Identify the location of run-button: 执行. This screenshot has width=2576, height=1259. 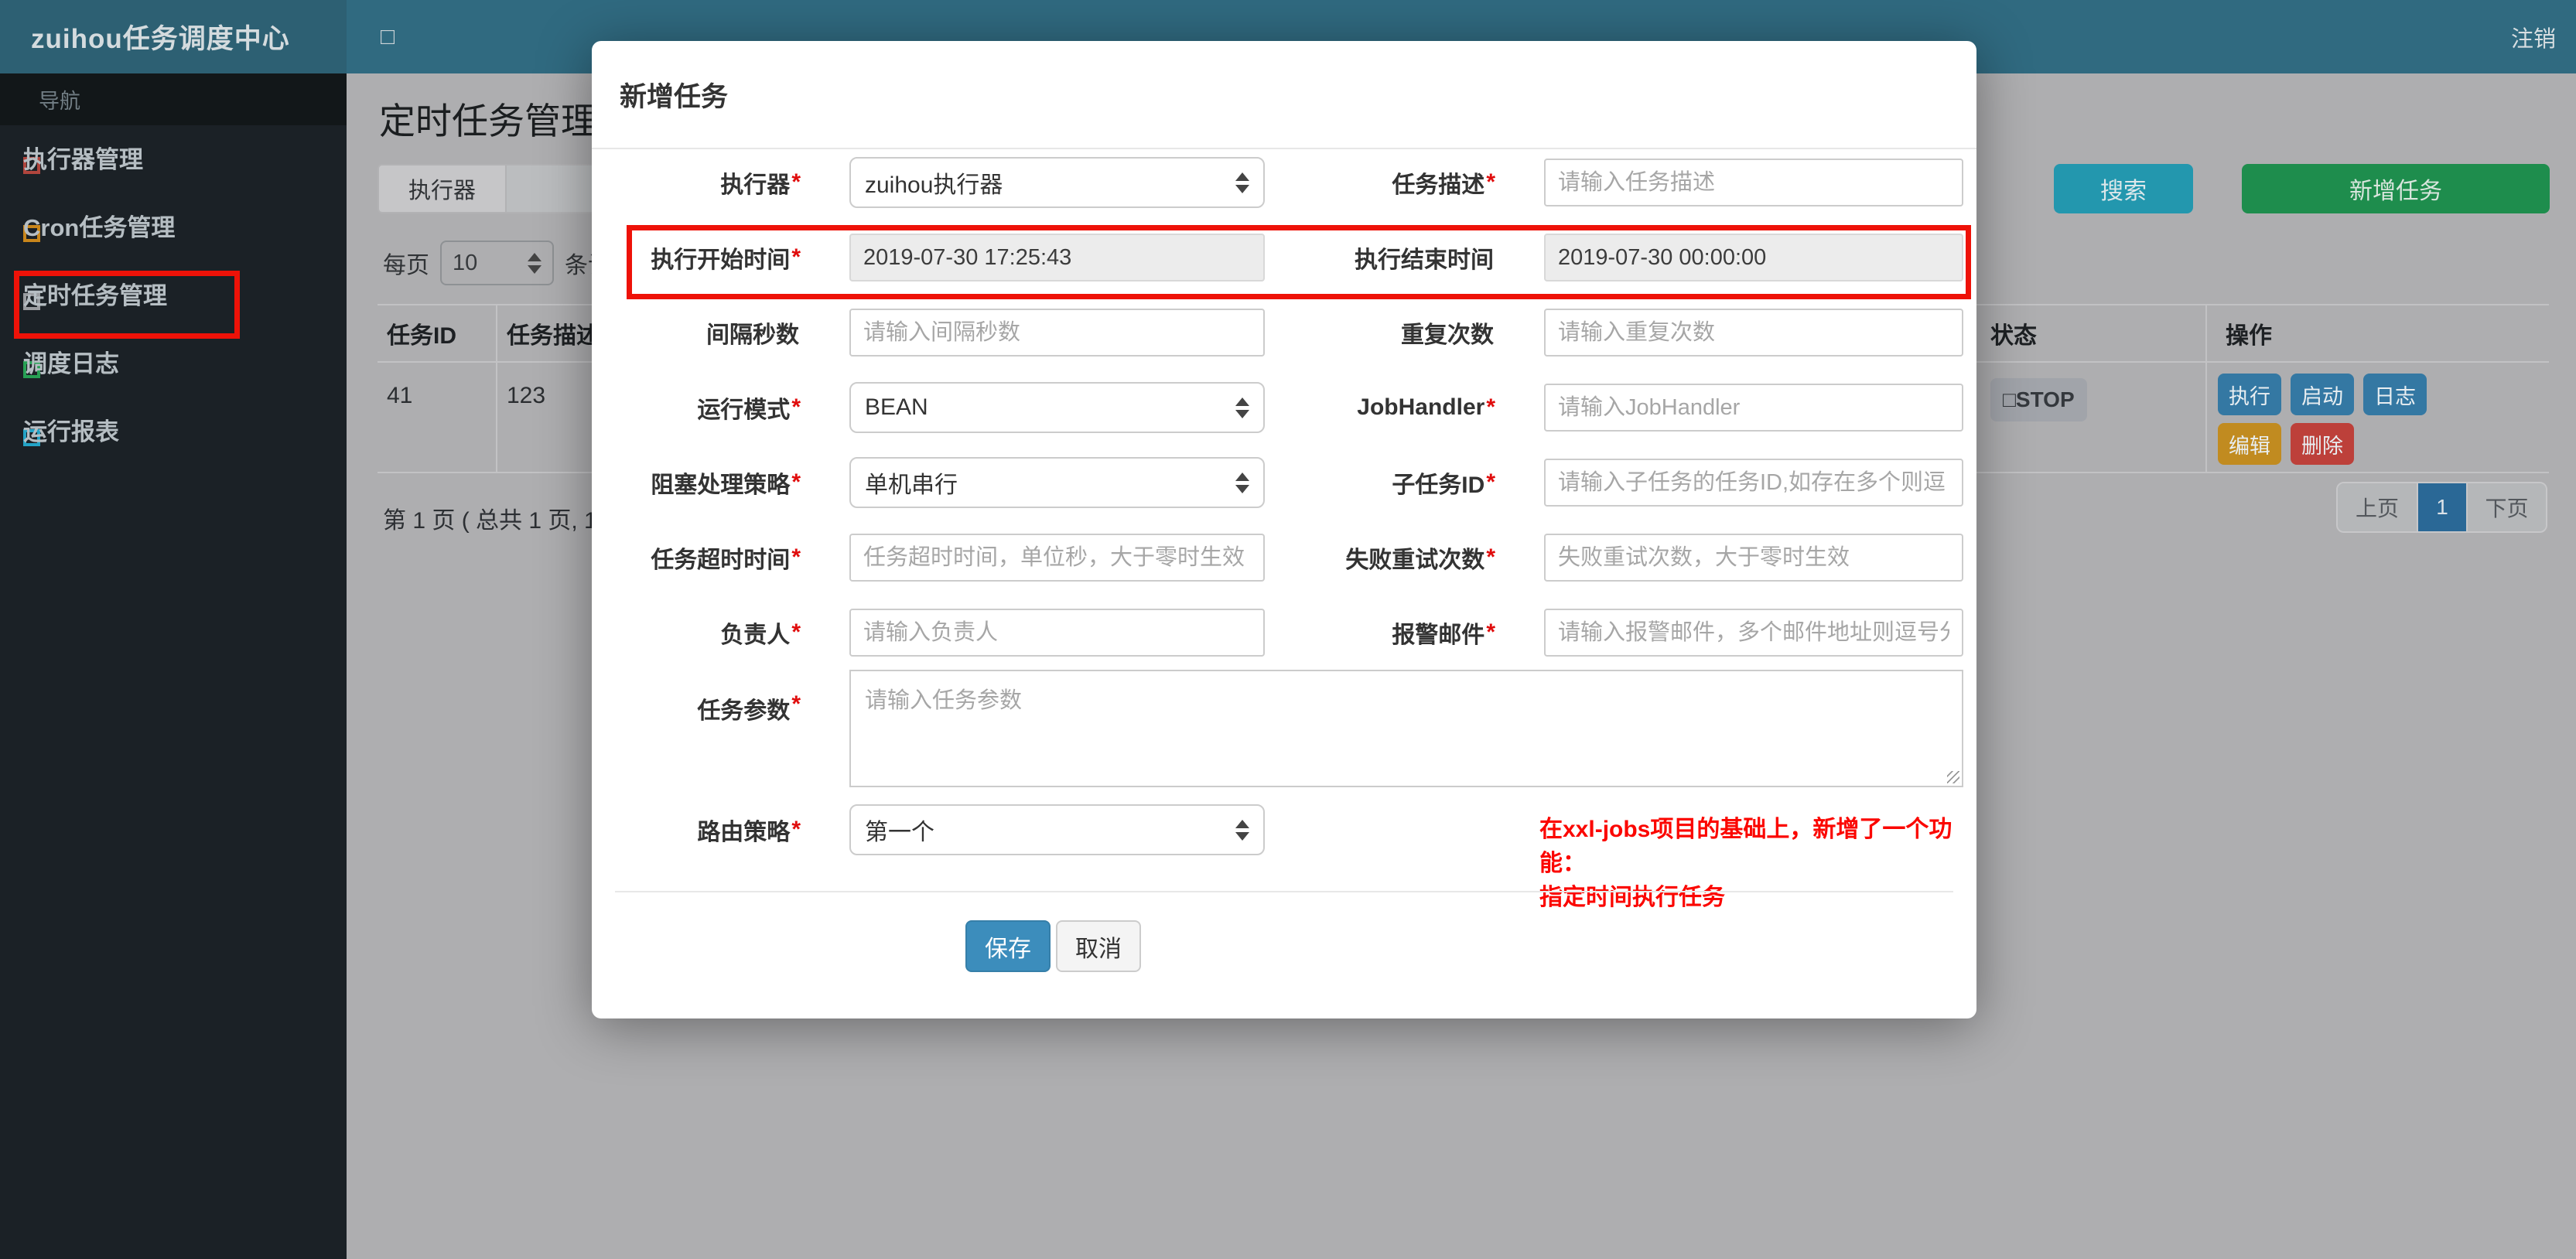
(2249, 394).